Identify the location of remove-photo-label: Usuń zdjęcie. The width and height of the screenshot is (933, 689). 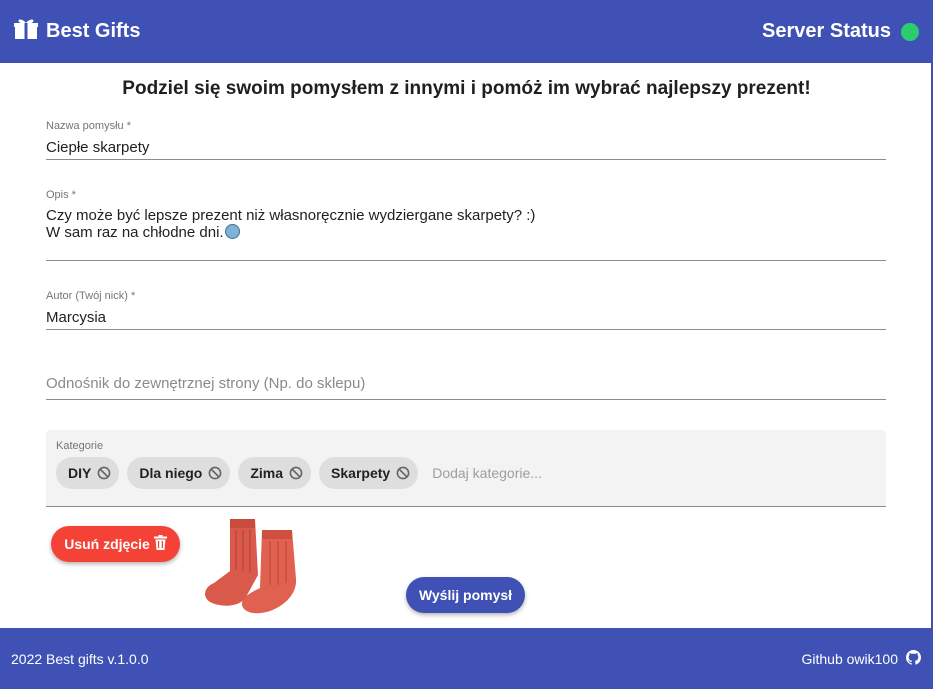
(107, 544).